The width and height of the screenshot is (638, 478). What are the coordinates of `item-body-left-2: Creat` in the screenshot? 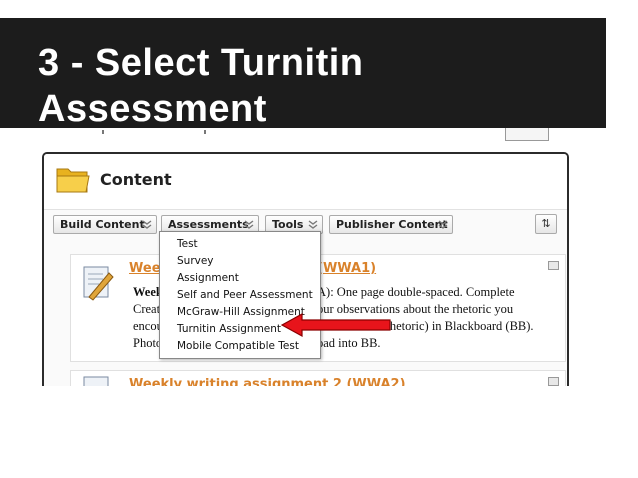 It's located at (147, 309).